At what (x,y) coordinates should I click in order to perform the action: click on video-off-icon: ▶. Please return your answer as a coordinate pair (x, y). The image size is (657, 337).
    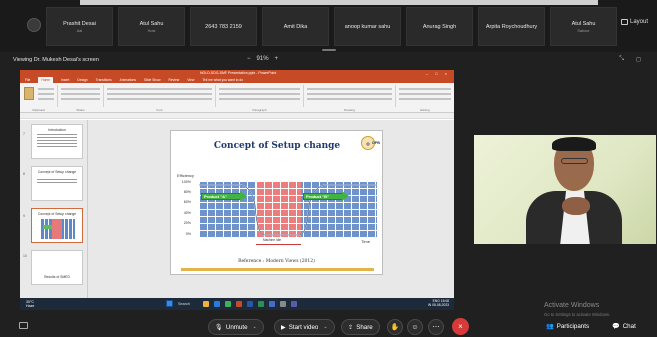
    Looking at the image, I should click on (283, 327).